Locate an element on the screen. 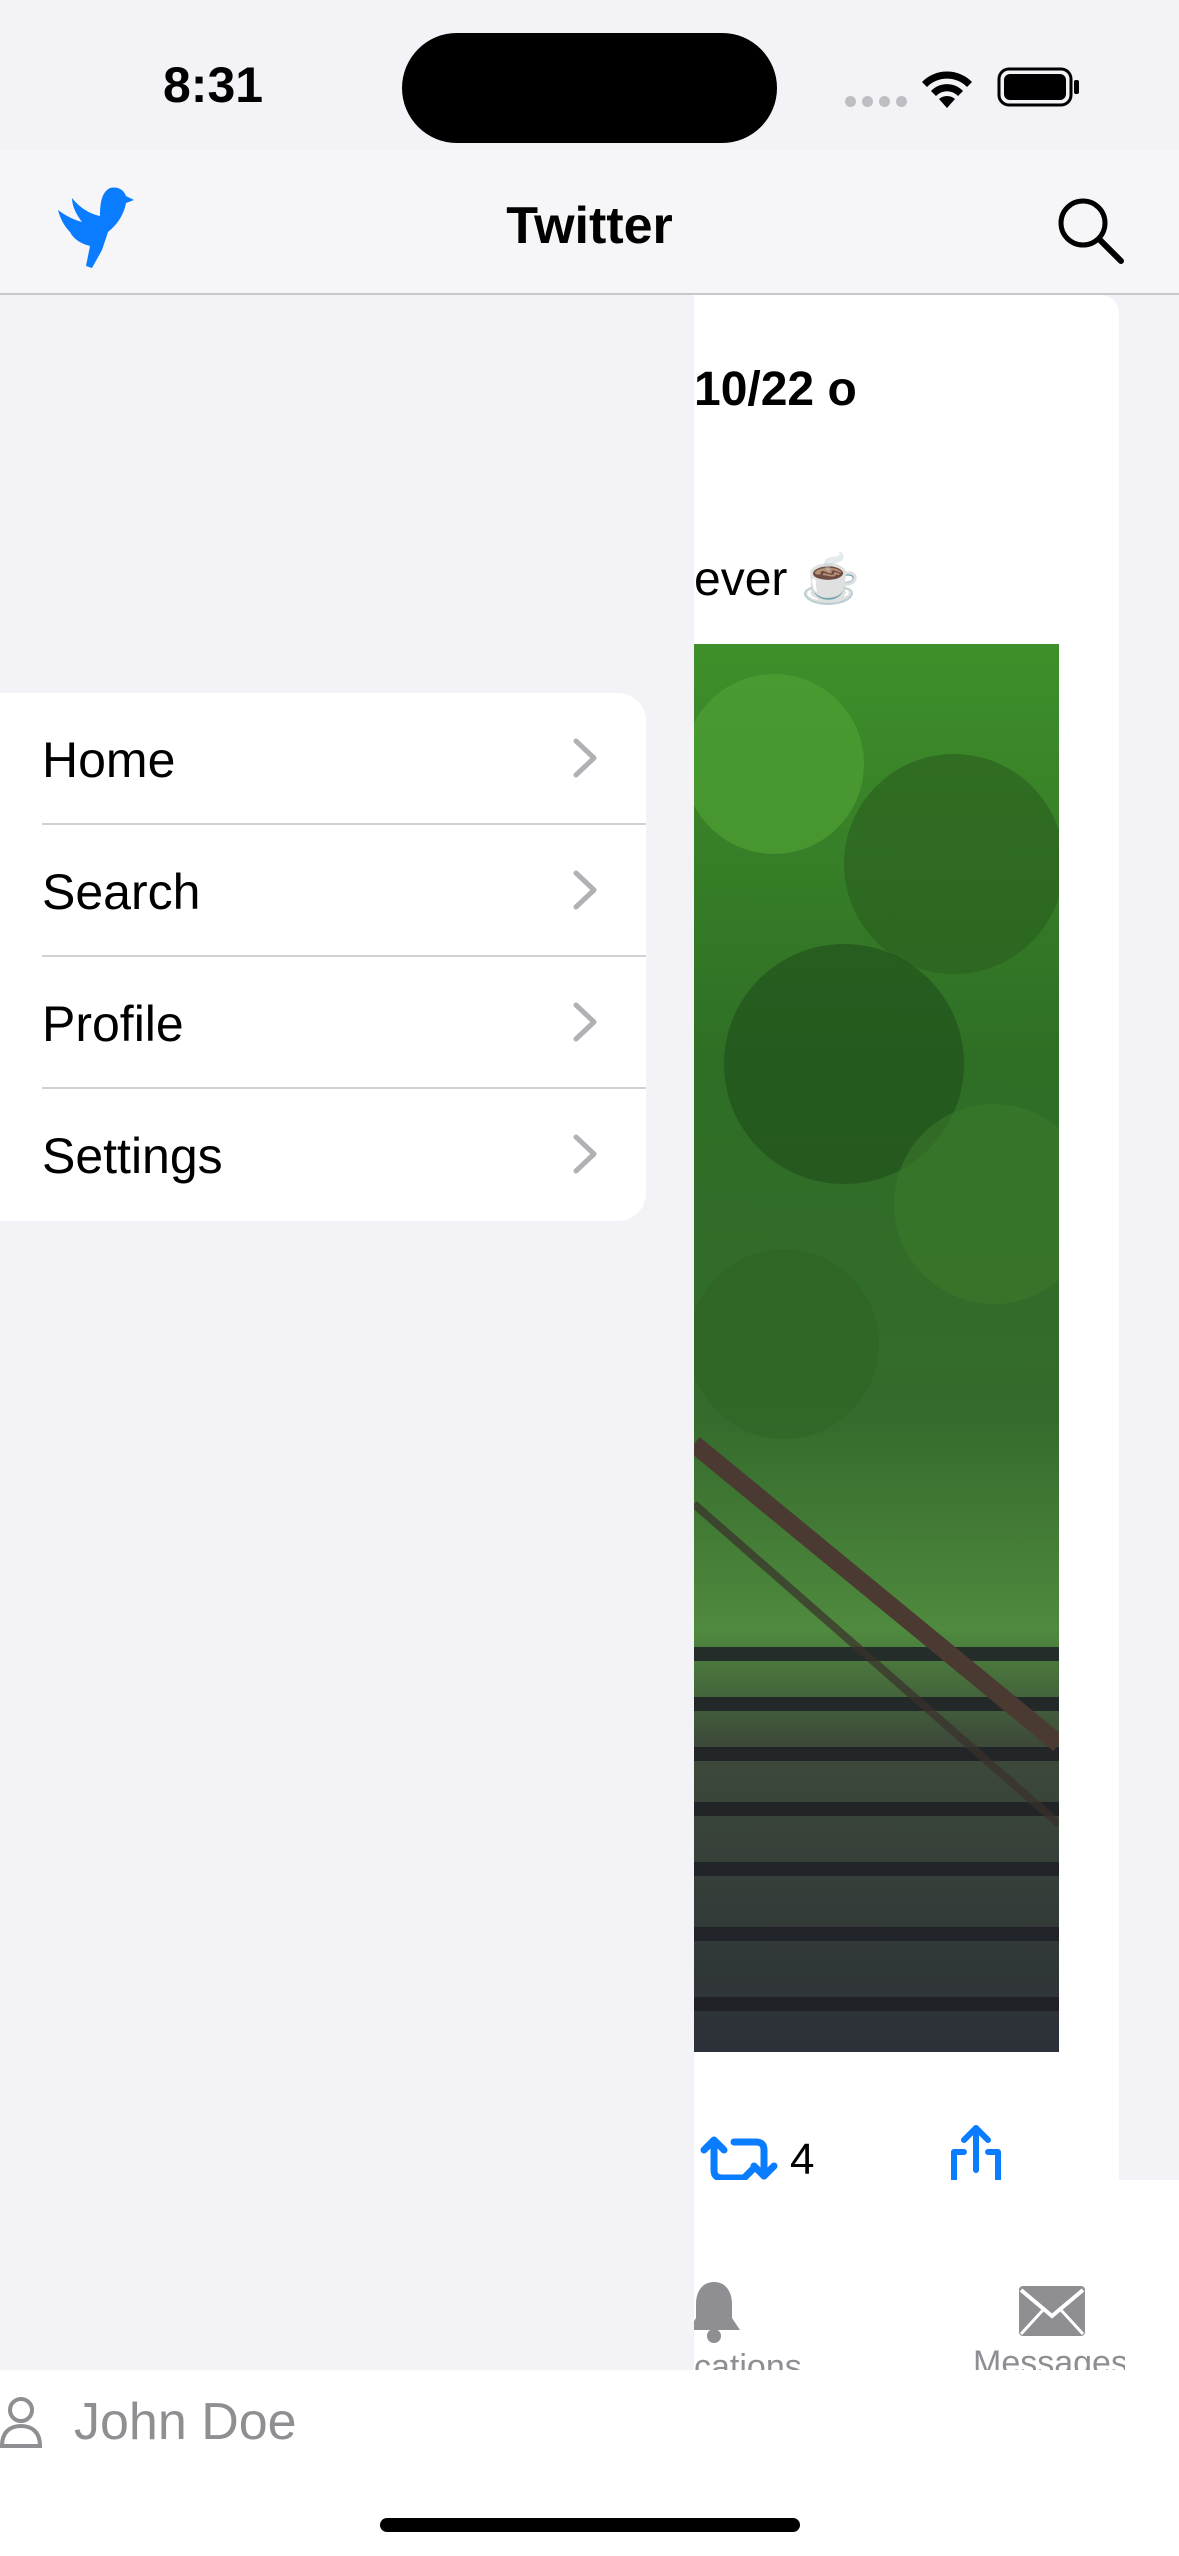  menu-item-label: Settings is located at coordinates (132, 1156).